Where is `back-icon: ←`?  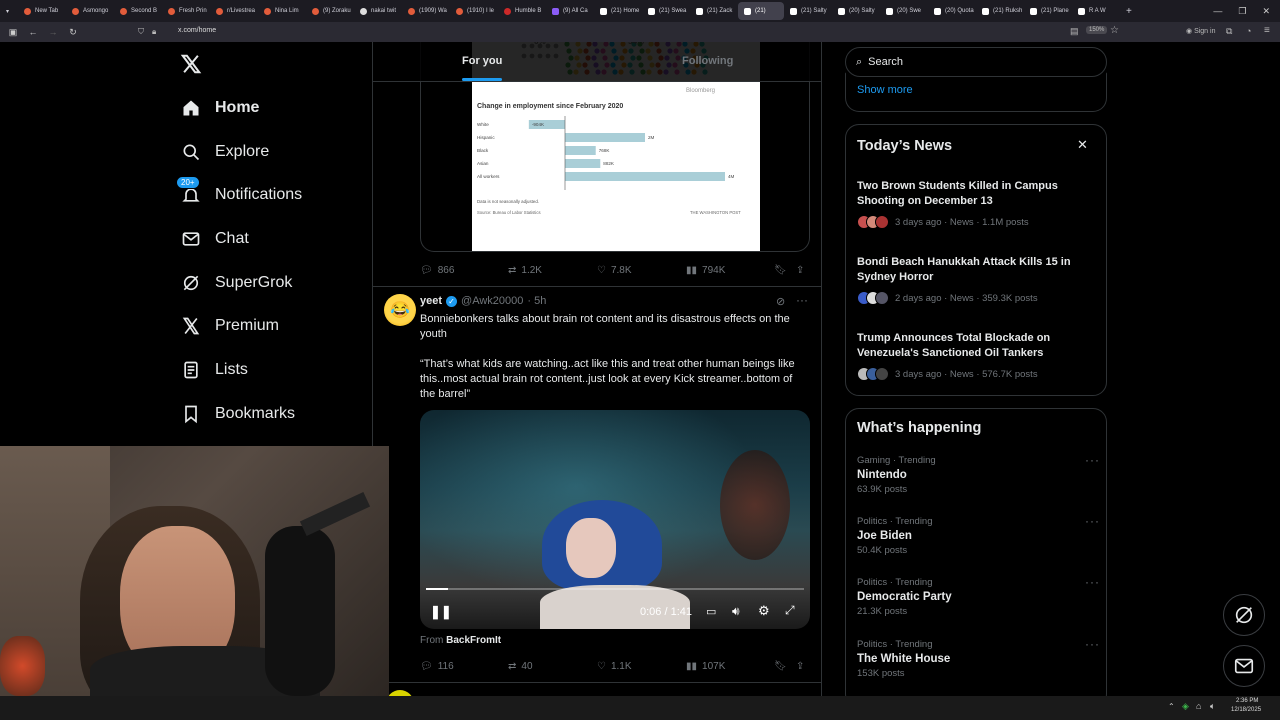
back-icon: ← is located at coordinates (33, 32).